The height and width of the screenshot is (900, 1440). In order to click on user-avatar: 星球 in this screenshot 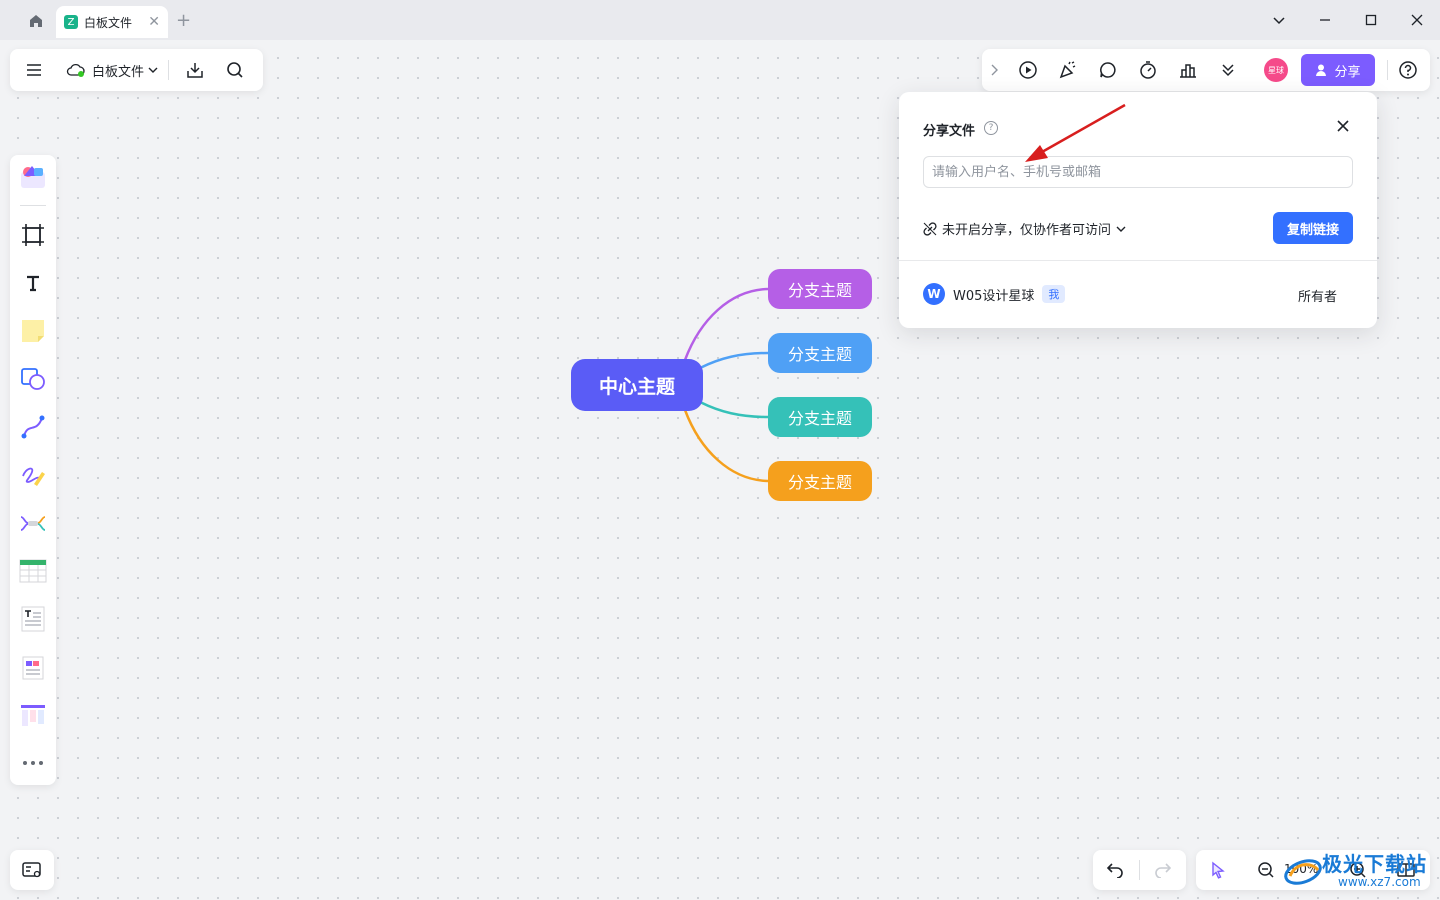, I will do `click(1276, 70)`.